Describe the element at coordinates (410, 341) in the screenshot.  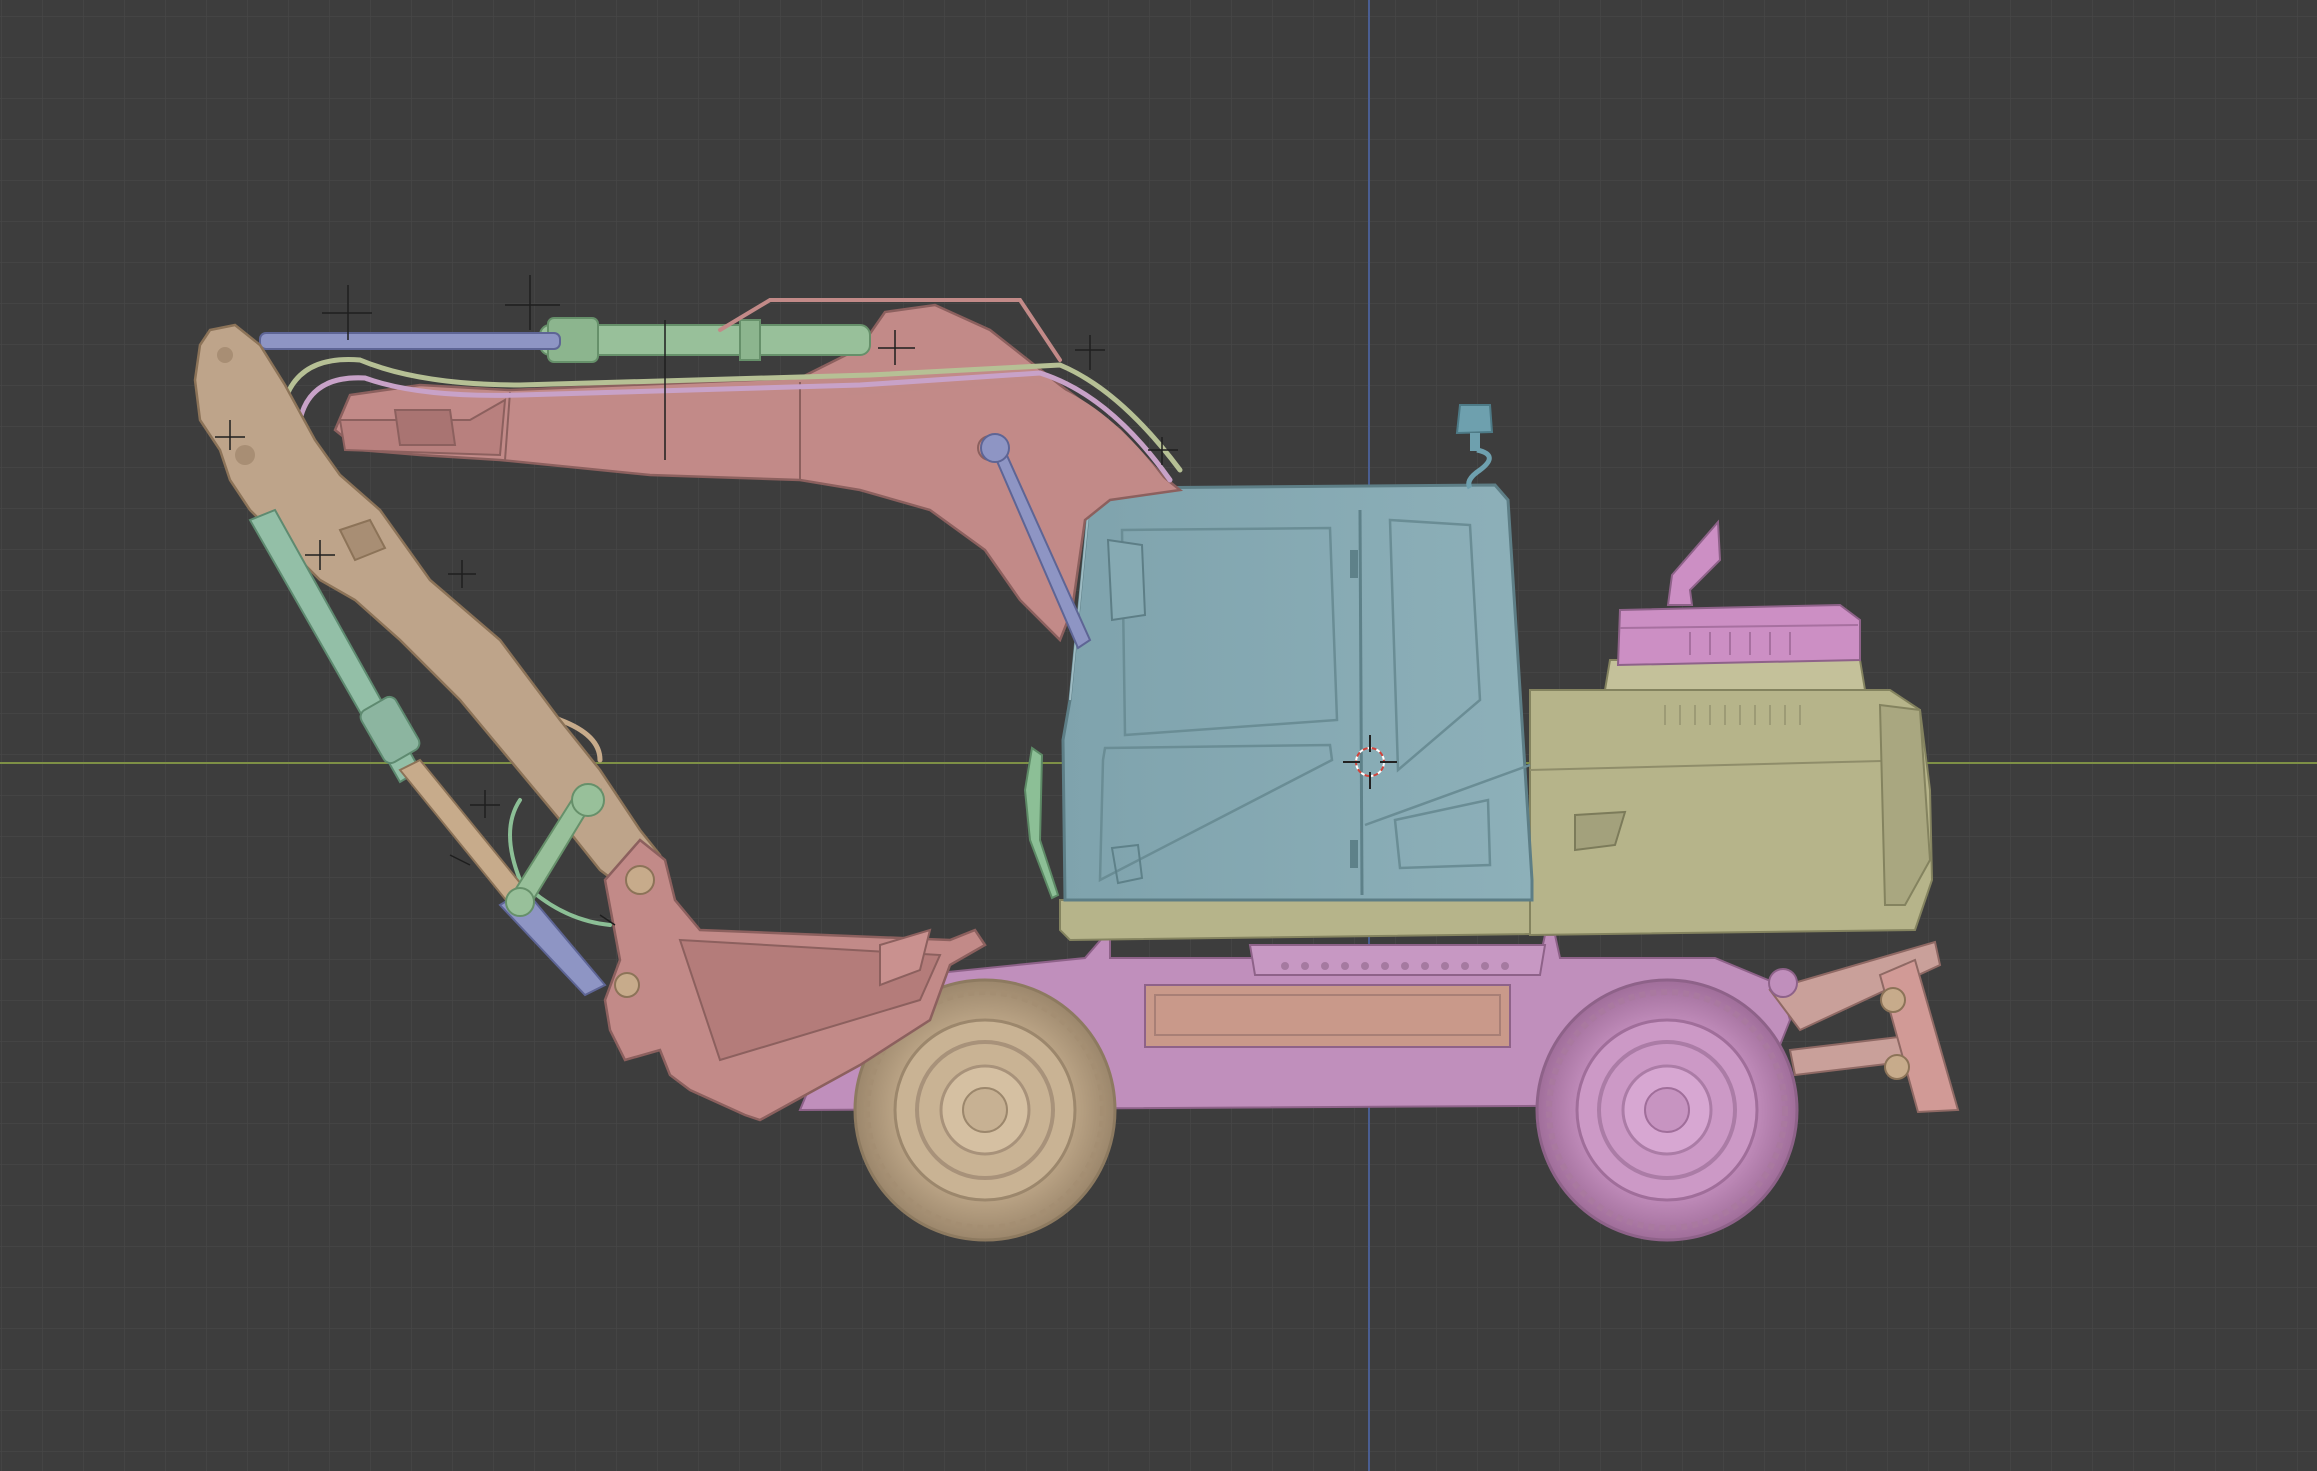
I see `boom-rod` at that location.